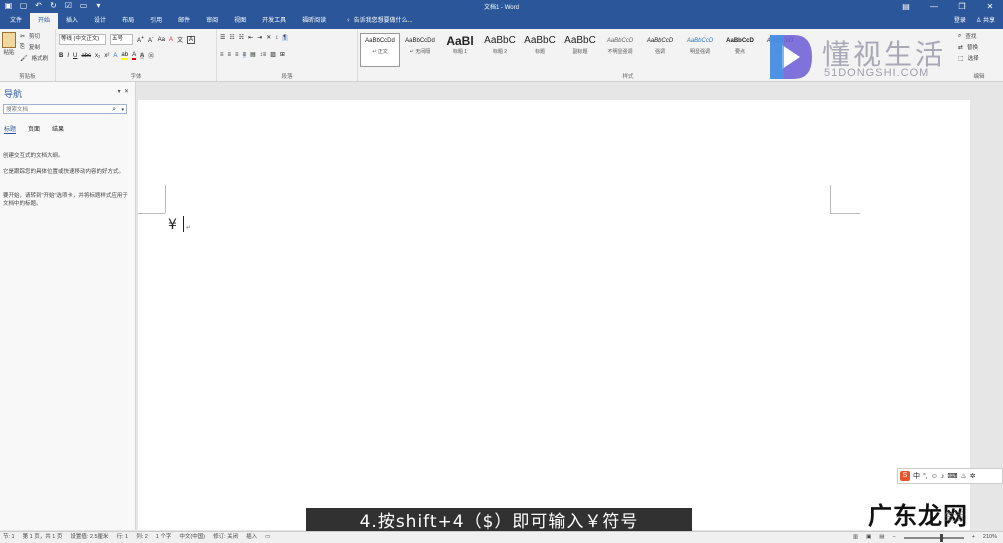  What do you see at coordinates (212, 21) in the screenshot?
I see `tab-review: 审阅` at bounding box center [212, 21].